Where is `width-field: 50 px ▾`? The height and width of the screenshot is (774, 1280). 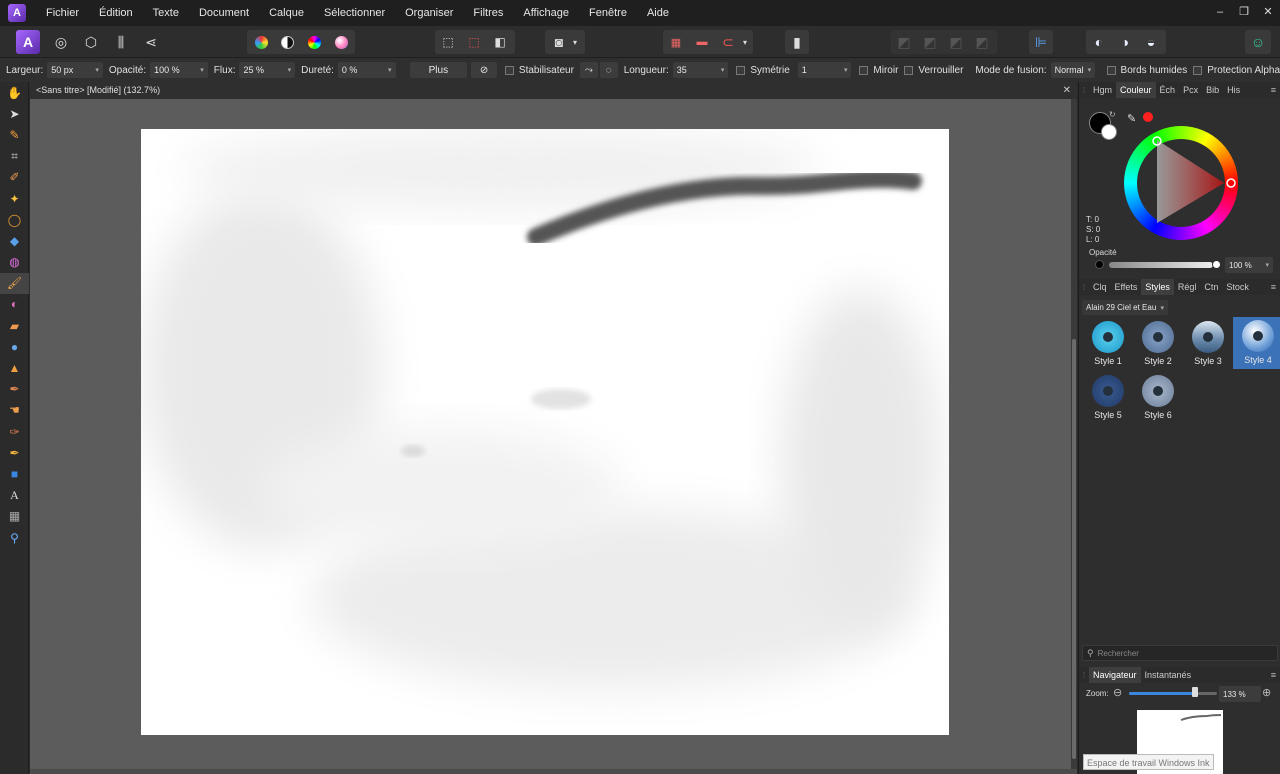
width-field: 50 px ▾ is located at coordinates (75, 70).